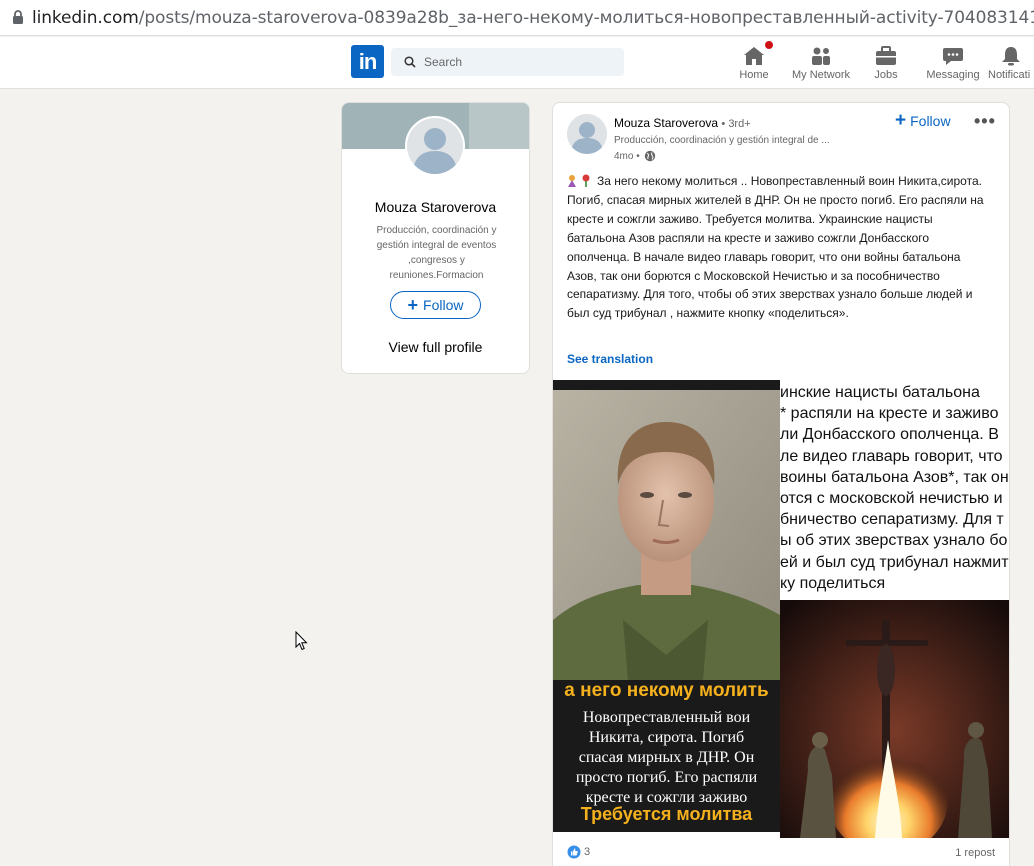  I want to click on home-icon, so click(759, 52).